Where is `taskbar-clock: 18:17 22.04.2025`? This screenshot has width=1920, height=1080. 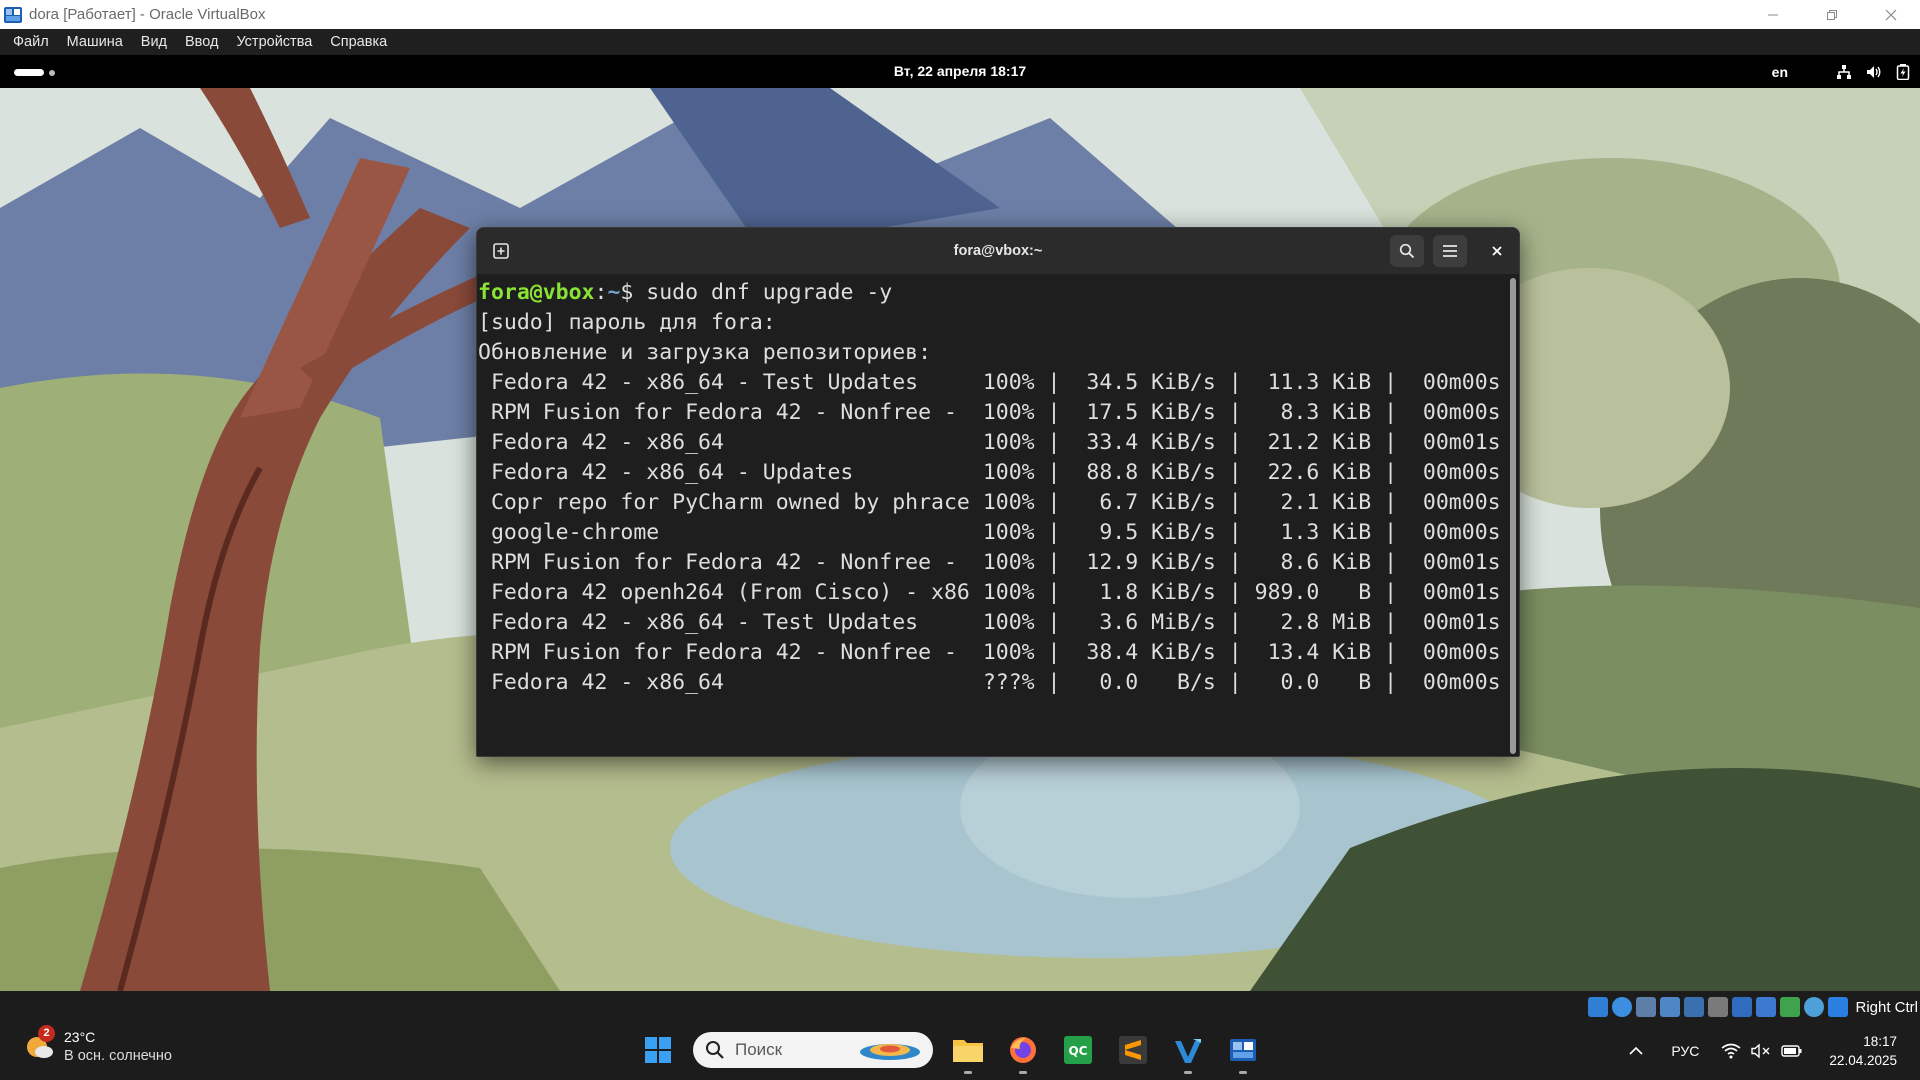 taskbar-clock: 18:17 22.04.2025 is located at coordinates (1863, 1051).